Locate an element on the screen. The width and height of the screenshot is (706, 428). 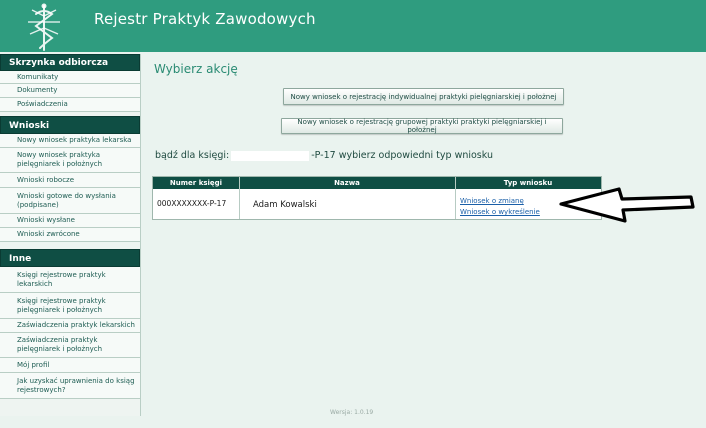
ledger-number-cell: 000XXXXXXX-P-17 is located at coordinates (192, 203).